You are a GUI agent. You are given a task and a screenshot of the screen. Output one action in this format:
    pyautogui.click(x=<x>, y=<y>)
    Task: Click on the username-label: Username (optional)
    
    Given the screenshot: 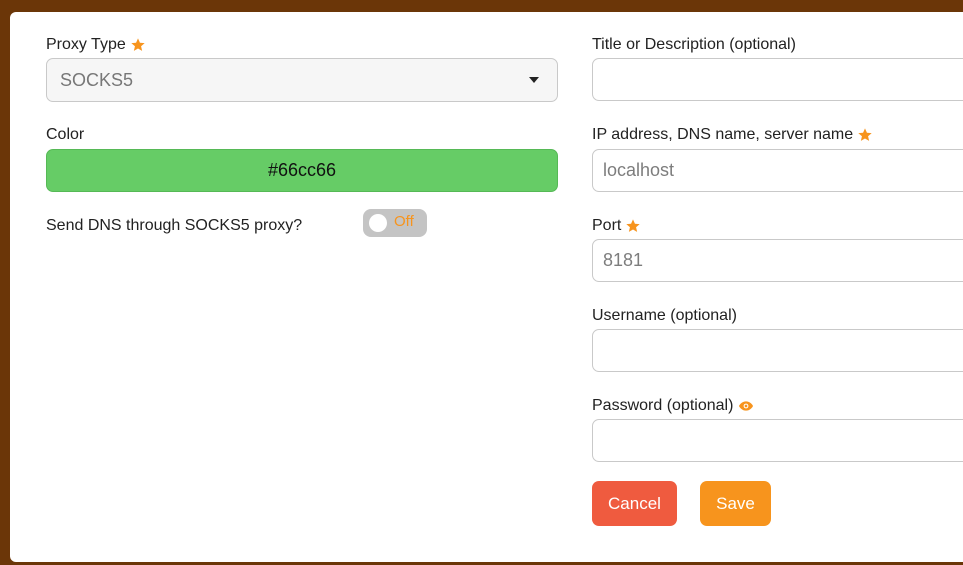 What is the action you would take?
    pyautogui.click(x=664, y=316)
    